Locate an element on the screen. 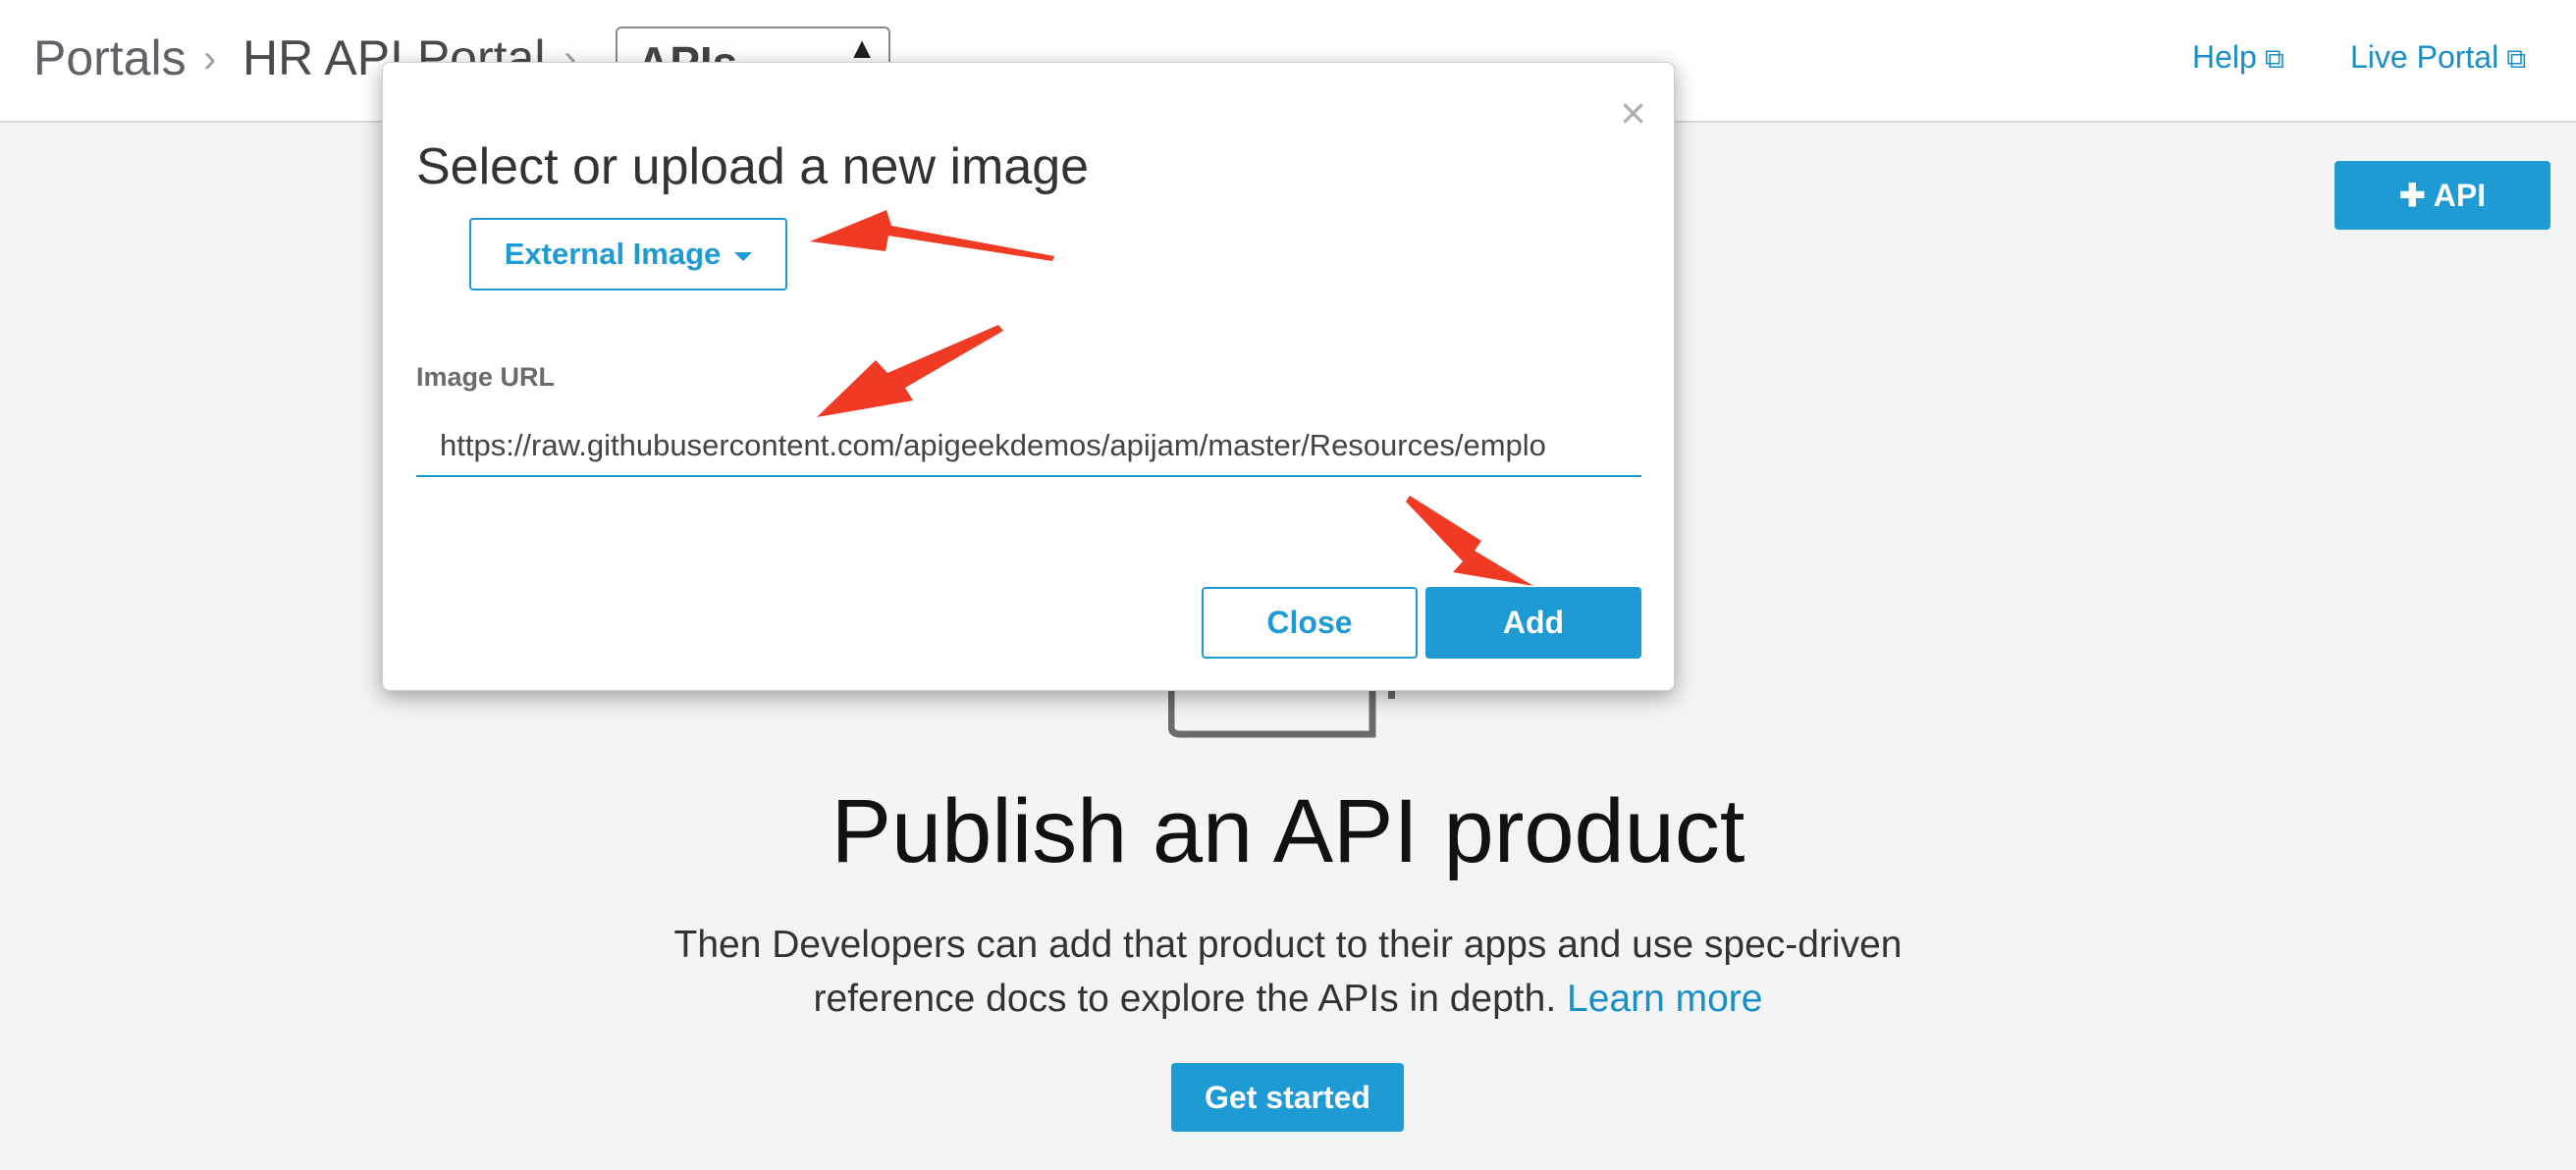 The width and height of the screenshot is (2576, 1170). image-source-dropdown: External Image is located at coordinates (628, 254).